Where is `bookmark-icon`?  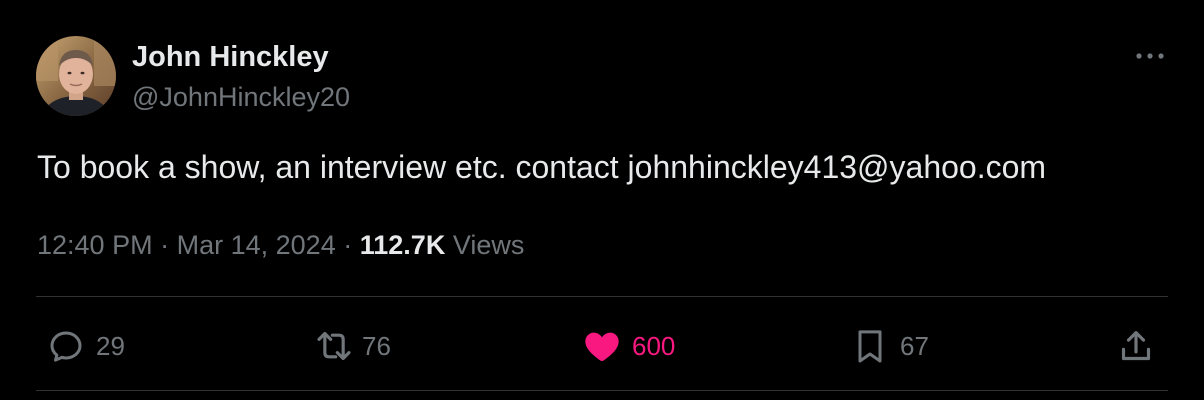 bookmark-icon is located at coordinates (870, 346).